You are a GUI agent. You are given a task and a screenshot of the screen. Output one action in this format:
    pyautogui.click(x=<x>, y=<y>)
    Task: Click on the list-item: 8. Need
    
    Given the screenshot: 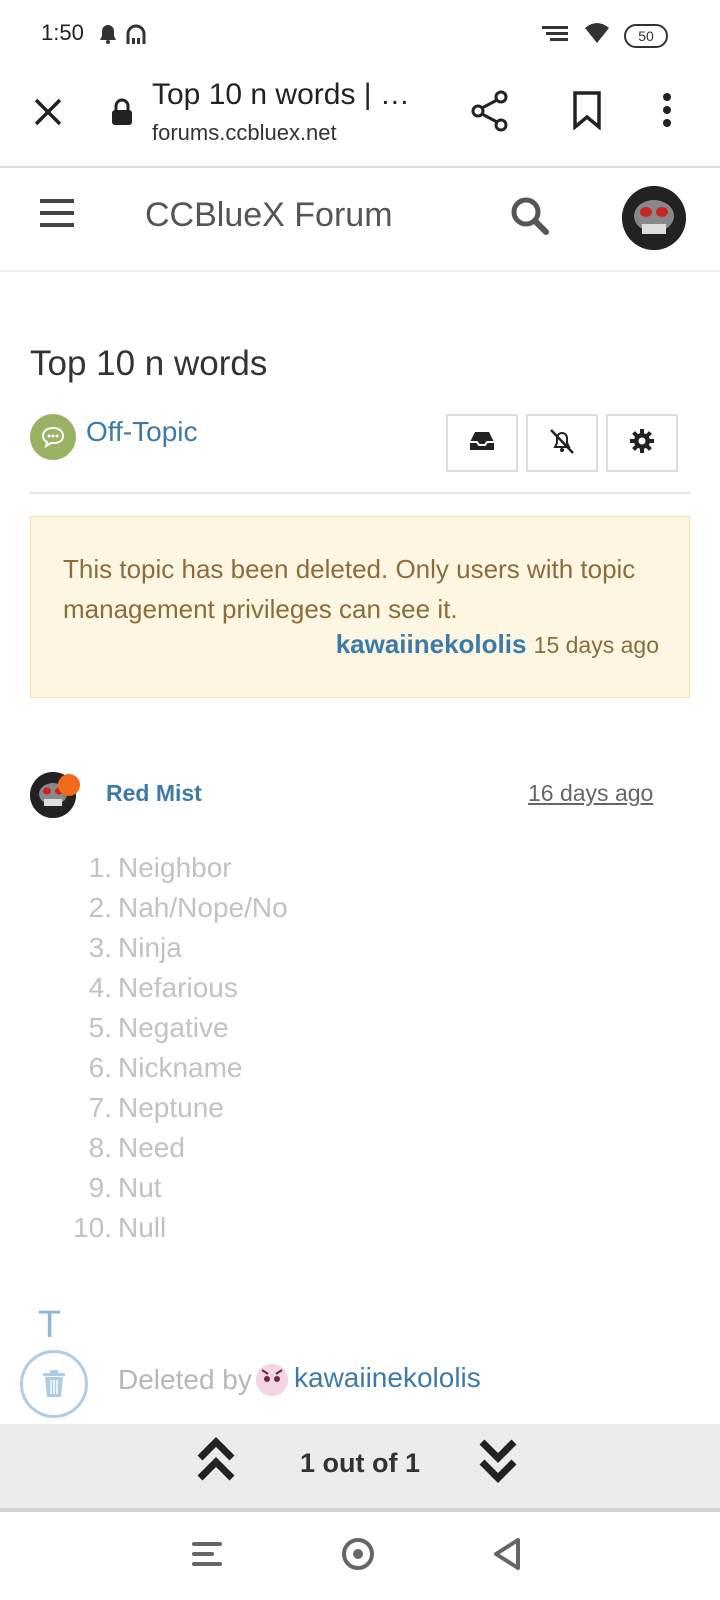 What is the action you would take?
    pyautogui.click(x=136, y=1147)
    